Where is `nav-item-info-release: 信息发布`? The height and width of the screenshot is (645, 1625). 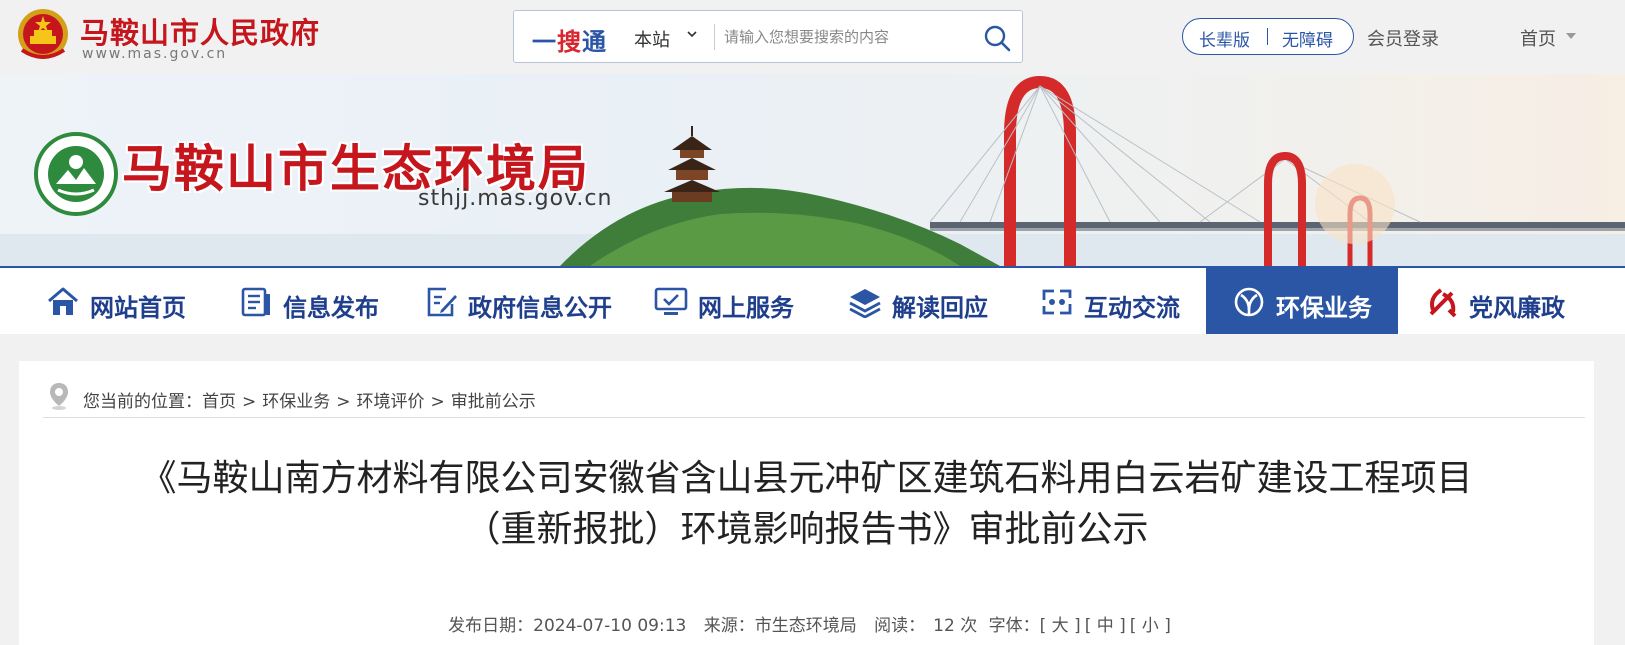
nav-item-info-release: 信息发布 is located at coordinates (324, 301).